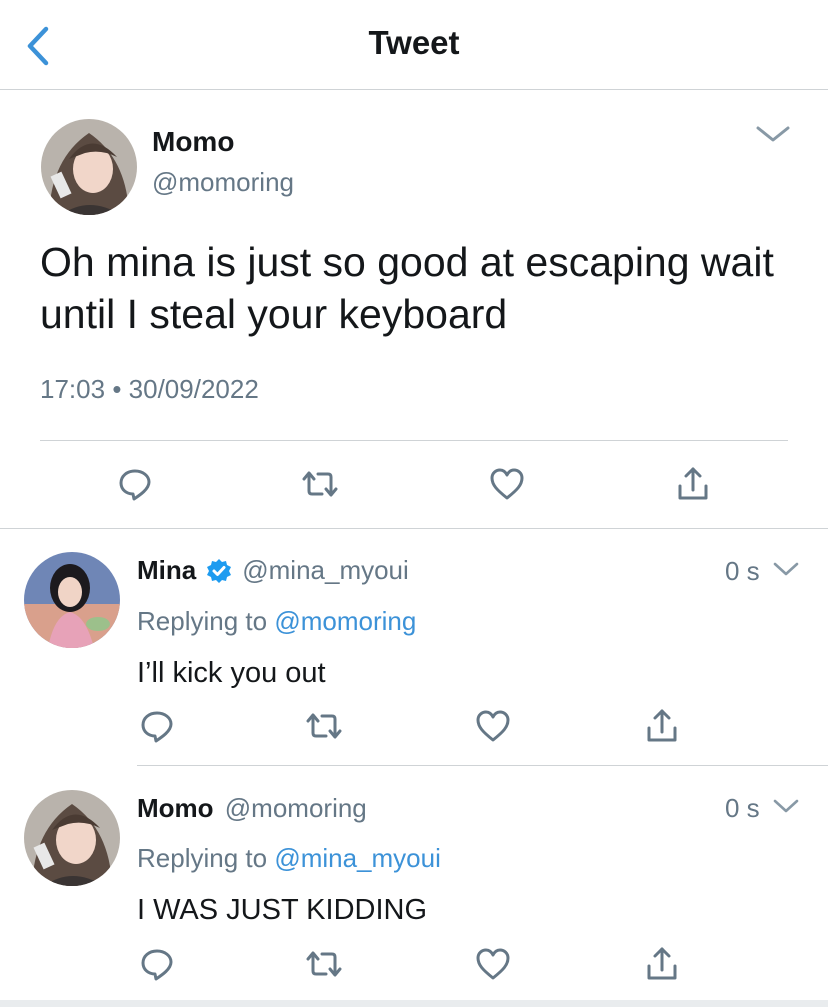  I want to click on verified-badge-icon, so click(219, 570).